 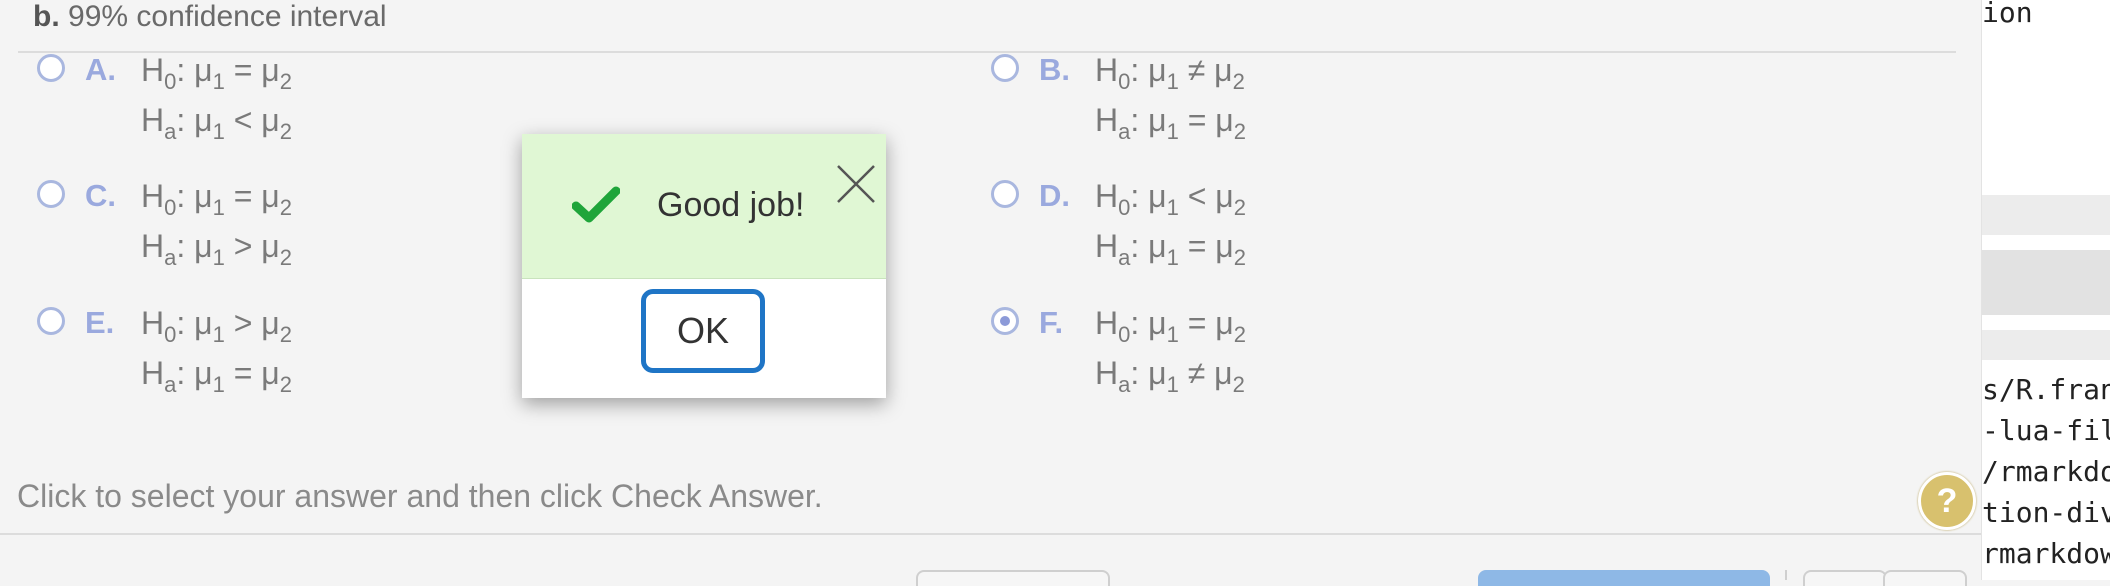 What do you see at coordinates (1291, 102) in the screenshot?
I see `option-b: B. H0: μ1 ≠ μ2 Ha: μ1 = μ2` at bounding box center [1291, 102].